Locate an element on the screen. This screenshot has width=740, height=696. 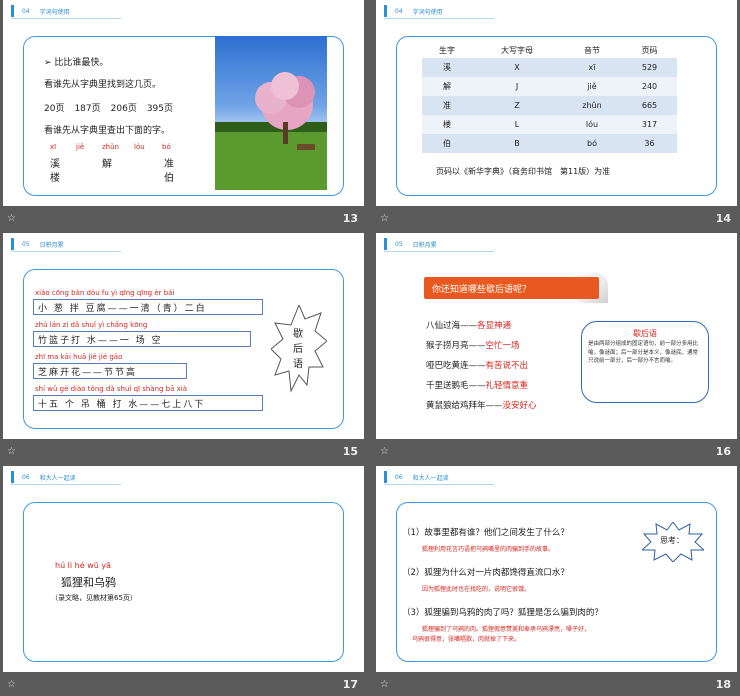
table-row: 伯 Bbó 36 is located at coordinates (549, 143).